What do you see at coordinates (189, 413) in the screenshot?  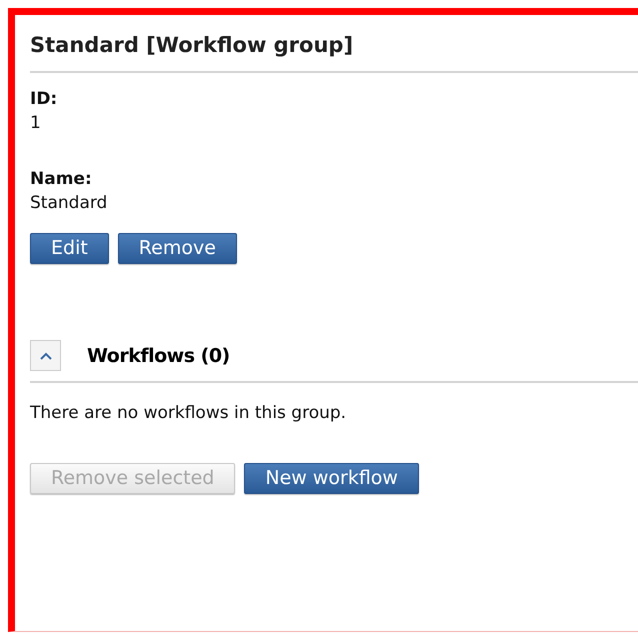 I see `empty-message: There are no workflows in this group.` at bounding box center [189, 413].